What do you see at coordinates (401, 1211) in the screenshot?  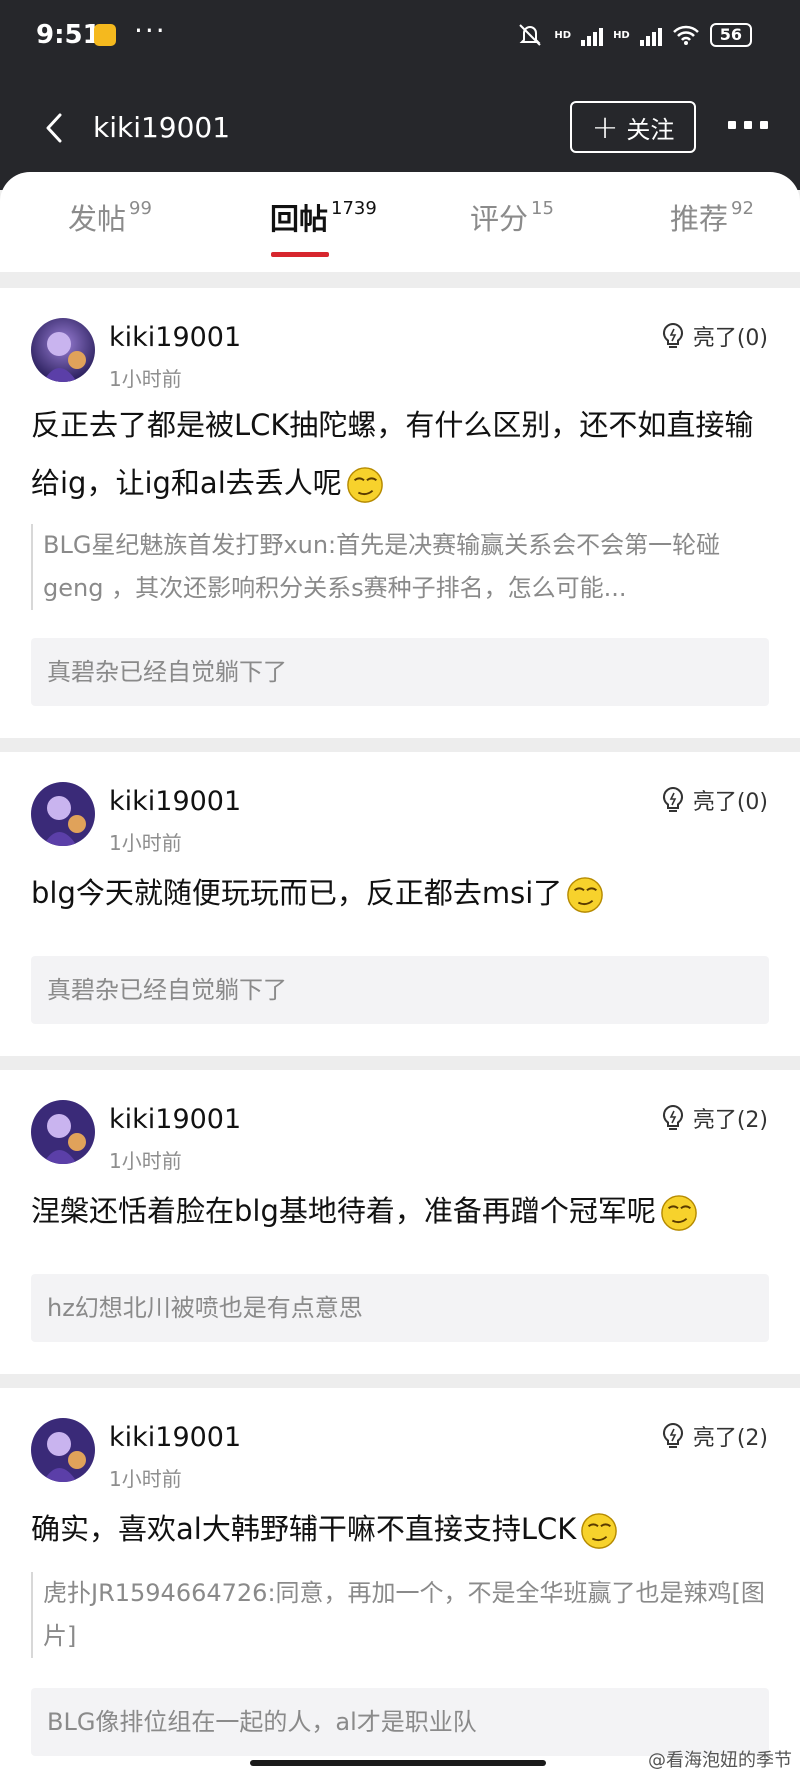 I see `post-content: 涅槃还恬着脸在blg基地待着，准备再蹭个冠军呢` at bounding box center [401, 1211].